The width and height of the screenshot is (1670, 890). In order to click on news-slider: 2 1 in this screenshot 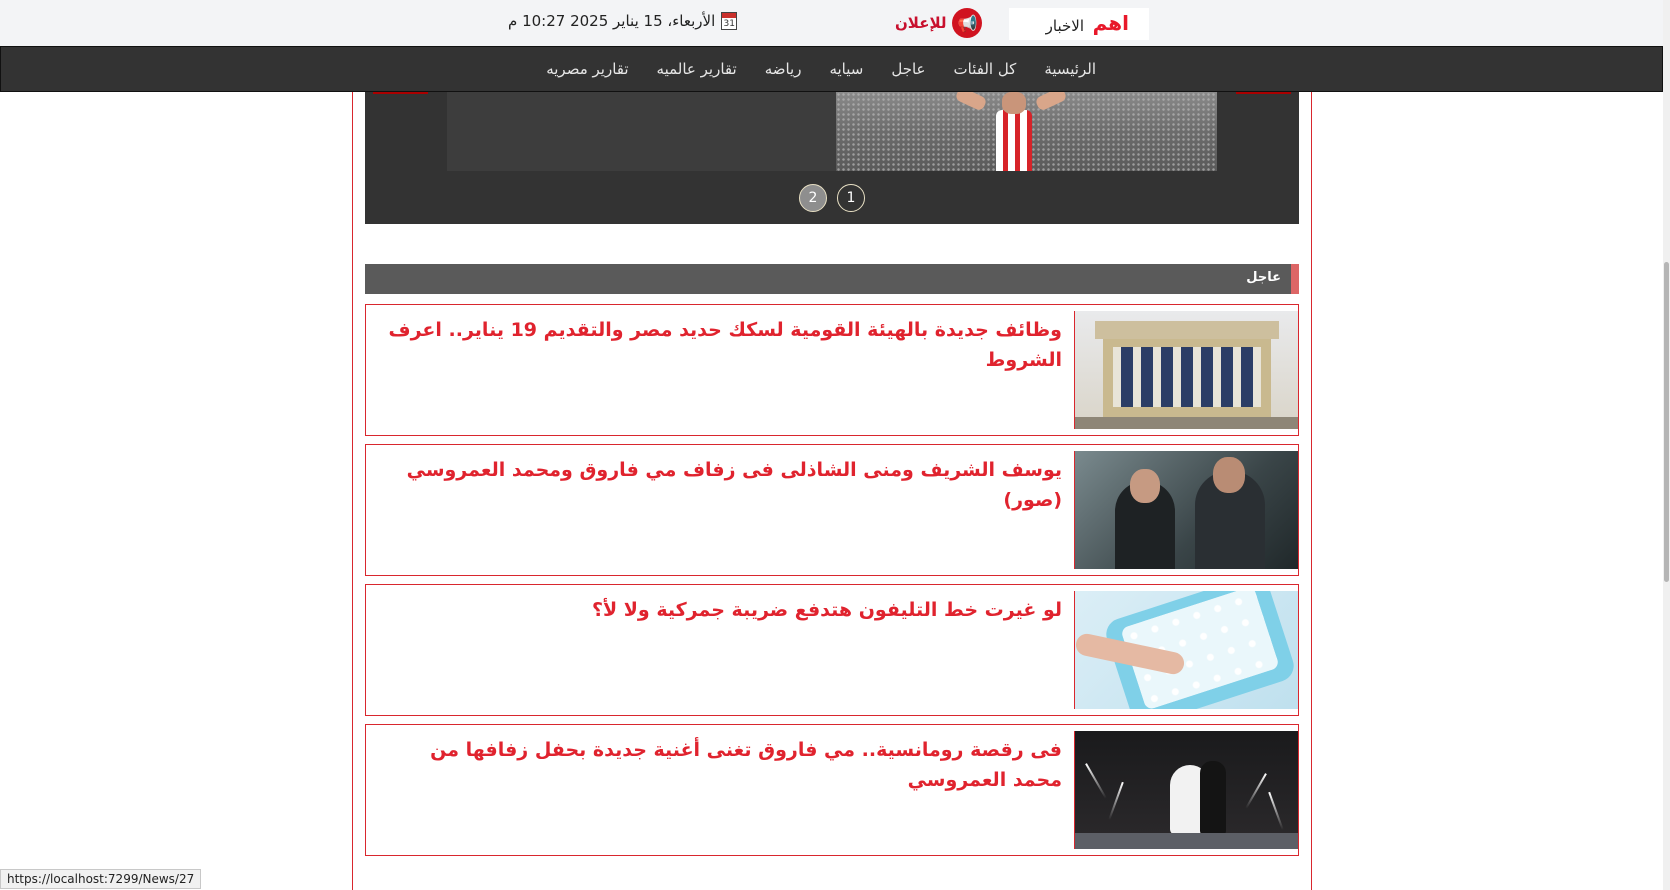, I will do `click(832, 158)`.